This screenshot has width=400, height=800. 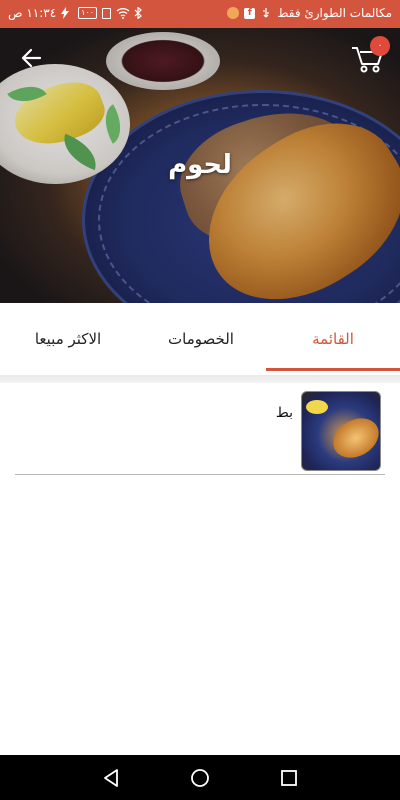 I want to click on nav-back-button, so click(x=111, y=778).